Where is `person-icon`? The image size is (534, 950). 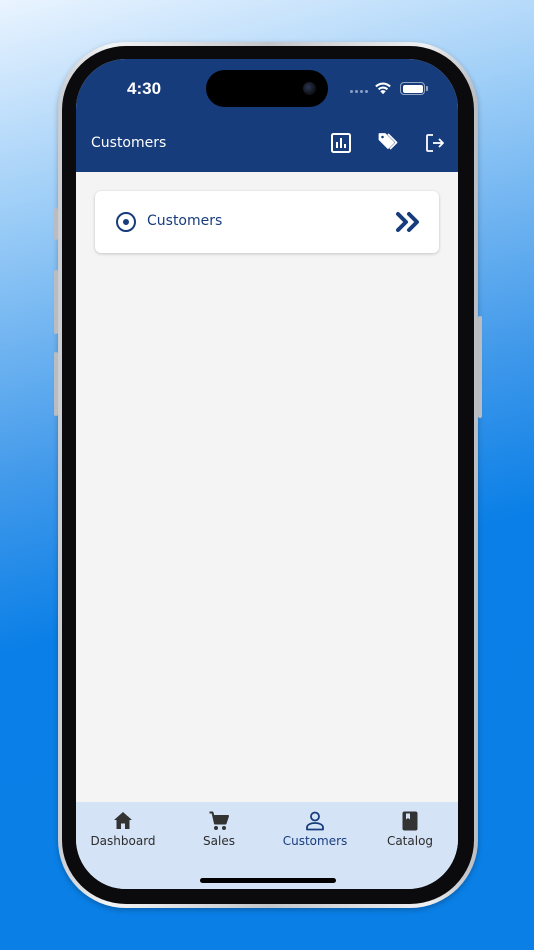
person-icon is located at coordinates (315, 821).